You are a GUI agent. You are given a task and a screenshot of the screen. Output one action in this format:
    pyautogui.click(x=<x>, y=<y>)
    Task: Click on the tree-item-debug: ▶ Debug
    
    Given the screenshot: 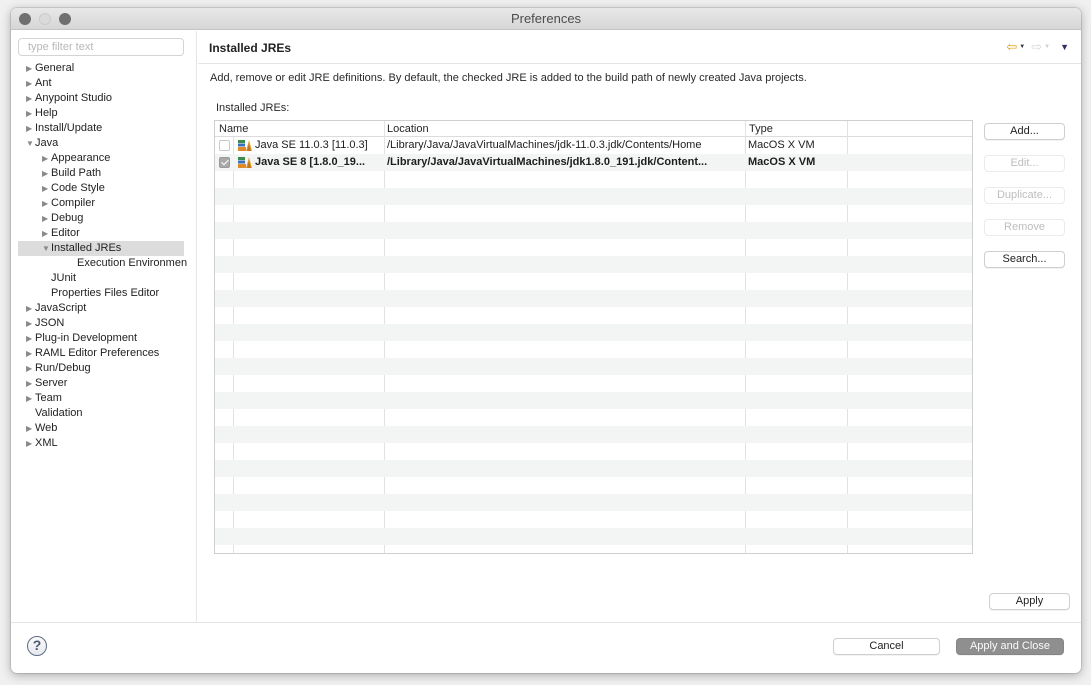 What is the action you would take?
    pyautogui.click(x=104, y=218)
    